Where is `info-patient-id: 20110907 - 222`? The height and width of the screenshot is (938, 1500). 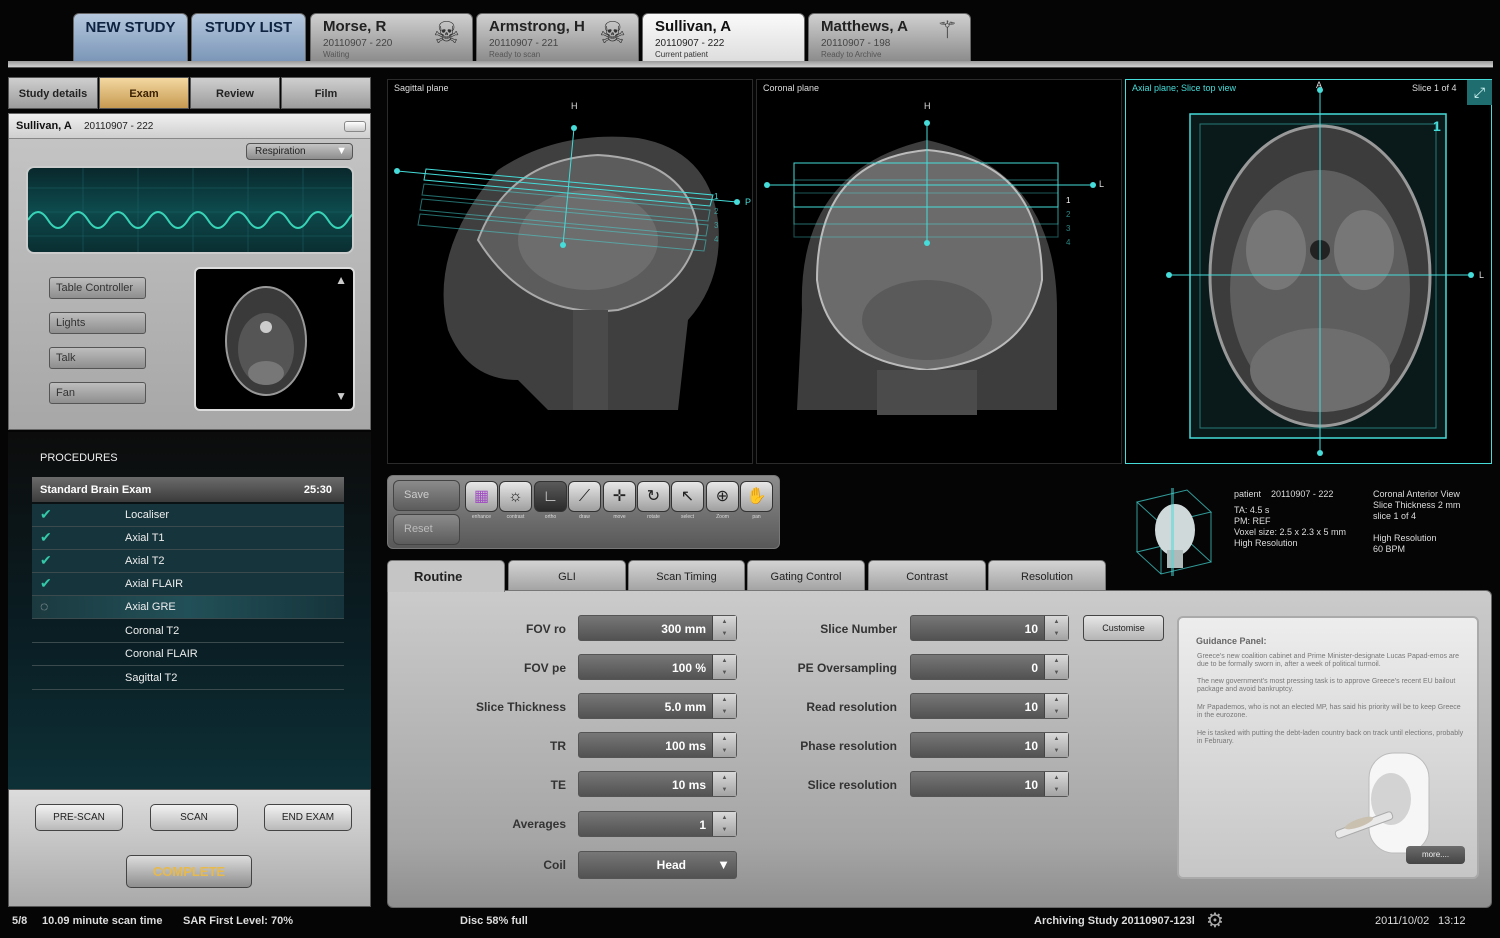
info-patient-id: 20110907 - 222 is located at coordinates (1302, 494).